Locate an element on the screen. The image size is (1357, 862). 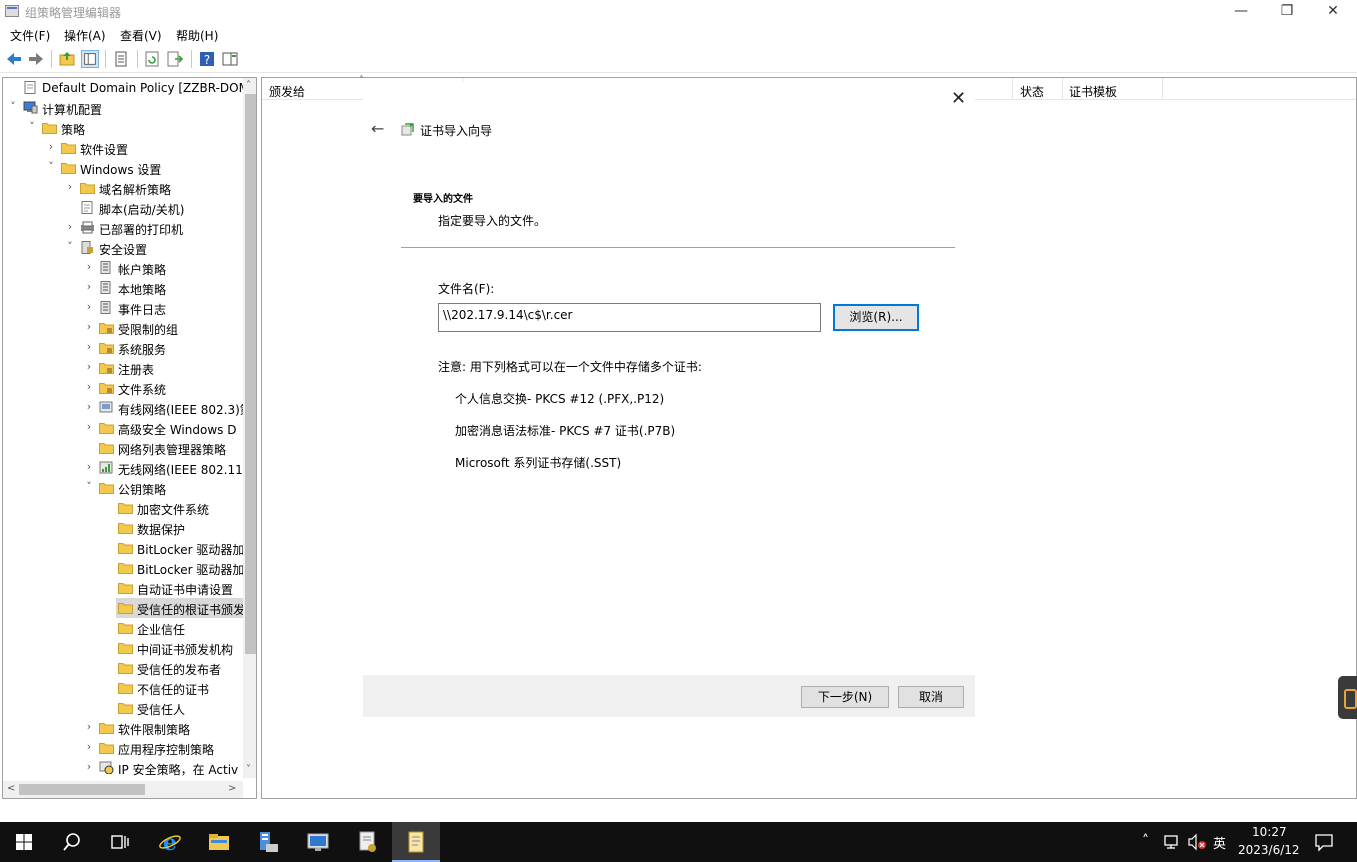
show-hide-tree-icon is located at coordinates (90, 59).